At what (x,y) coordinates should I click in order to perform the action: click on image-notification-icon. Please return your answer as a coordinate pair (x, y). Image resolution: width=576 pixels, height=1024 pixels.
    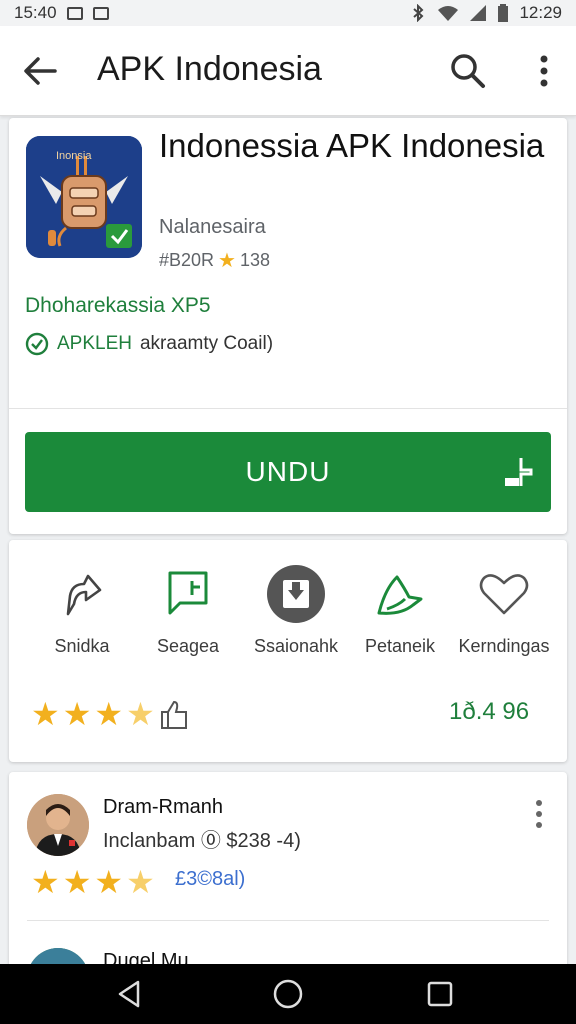
    Looking at the image, I should click on (100, 13).